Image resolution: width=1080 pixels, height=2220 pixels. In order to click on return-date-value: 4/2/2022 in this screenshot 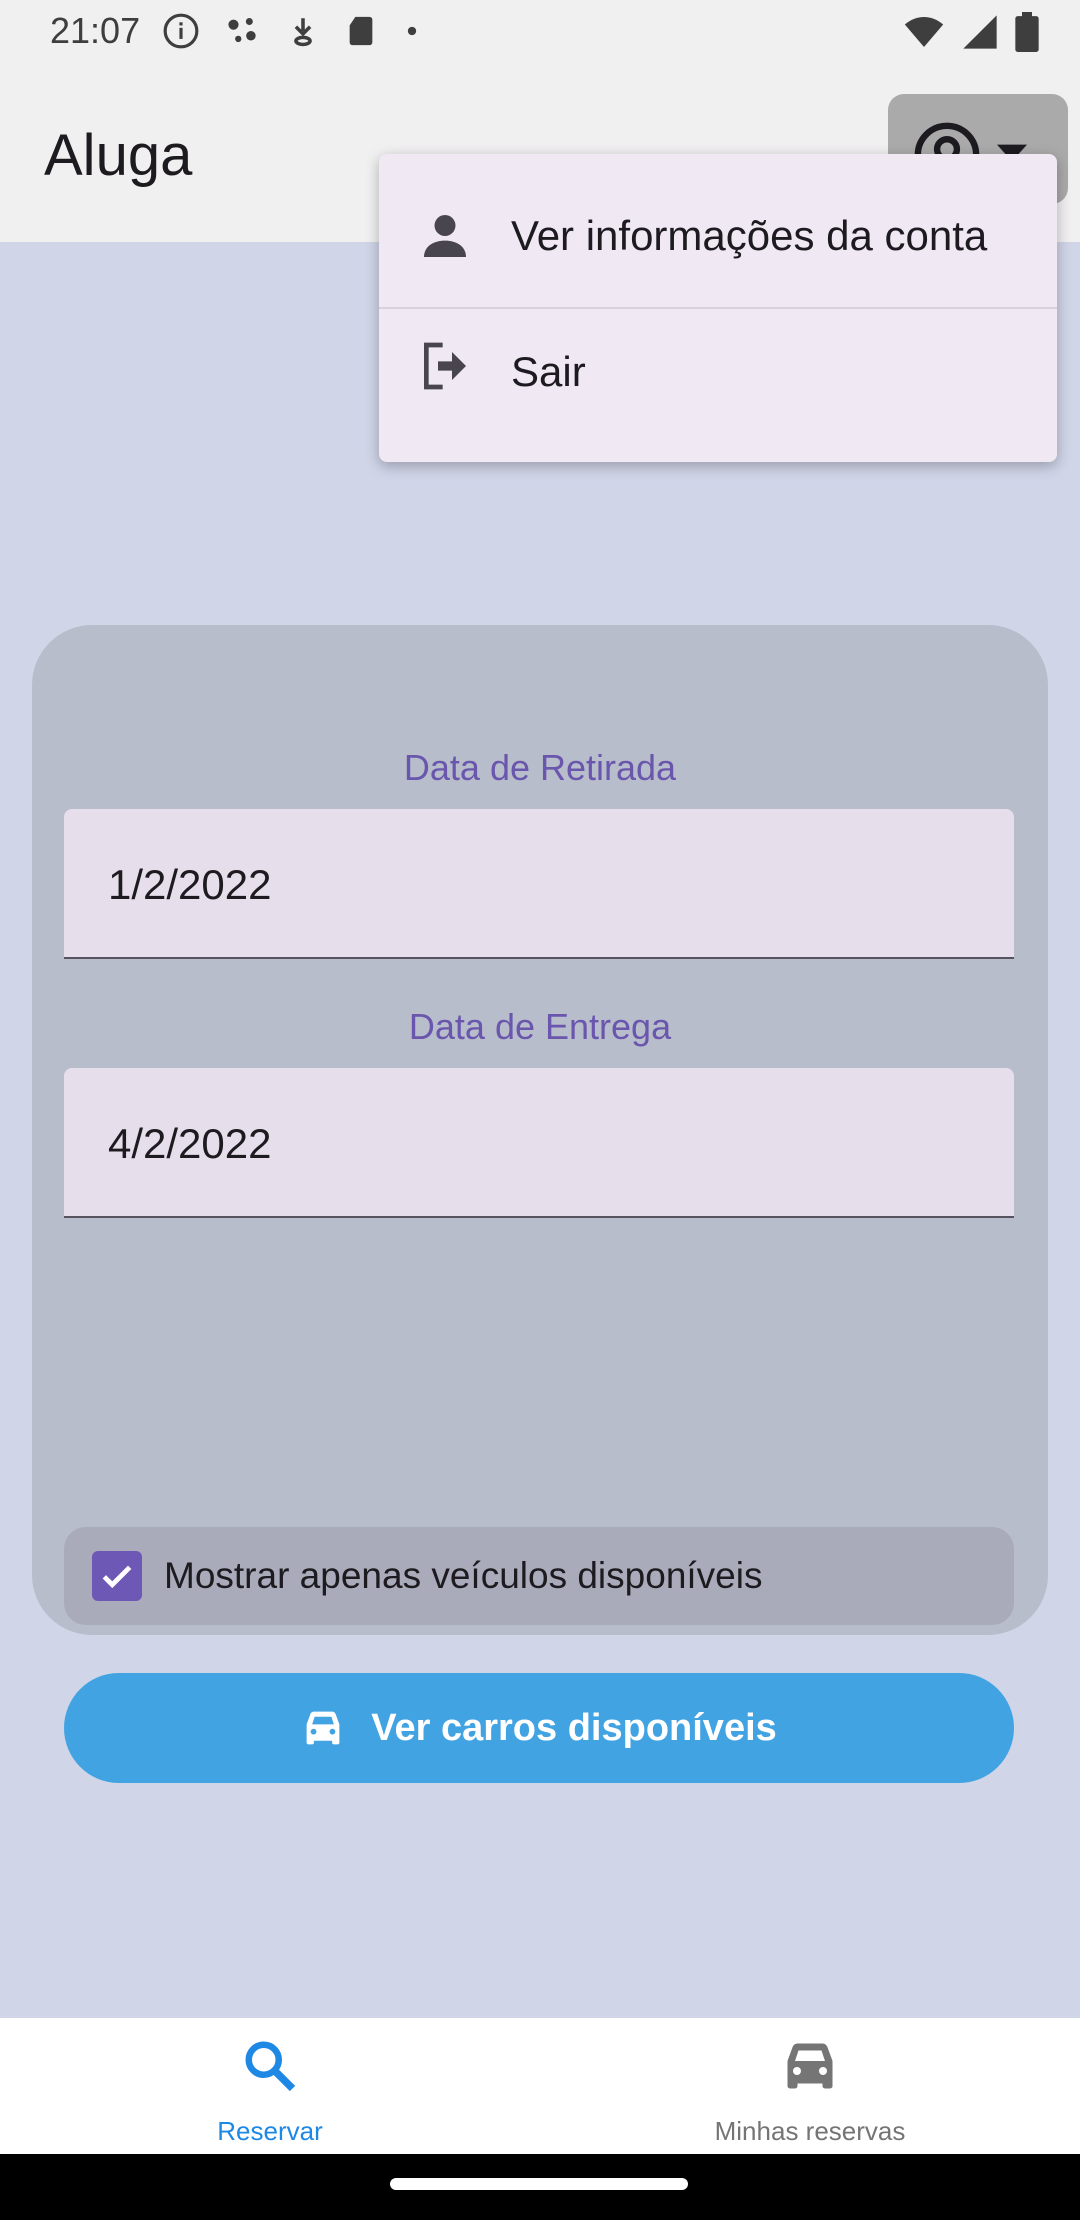, I will do `click(190, 1143)`.